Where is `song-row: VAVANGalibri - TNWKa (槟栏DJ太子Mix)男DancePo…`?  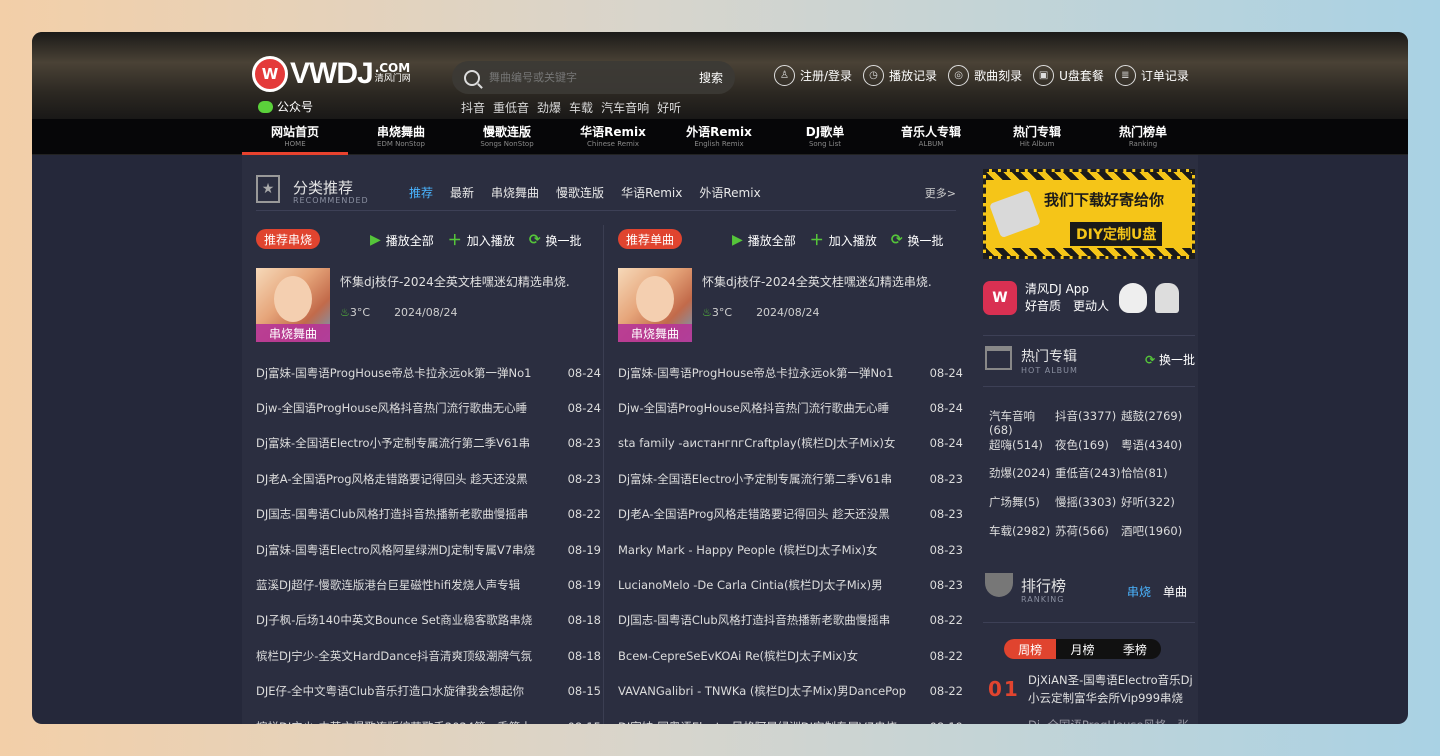
song-row: VAVANGalibri - TNWKa (槟栏DJ太子Mix)男DancePo… is located at coordinates (790, 691).